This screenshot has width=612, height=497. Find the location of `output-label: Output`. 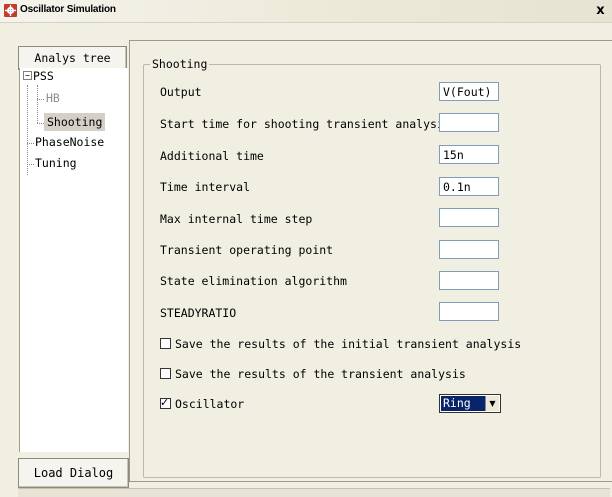

output-label: Output is located at coordinates (181, 92).